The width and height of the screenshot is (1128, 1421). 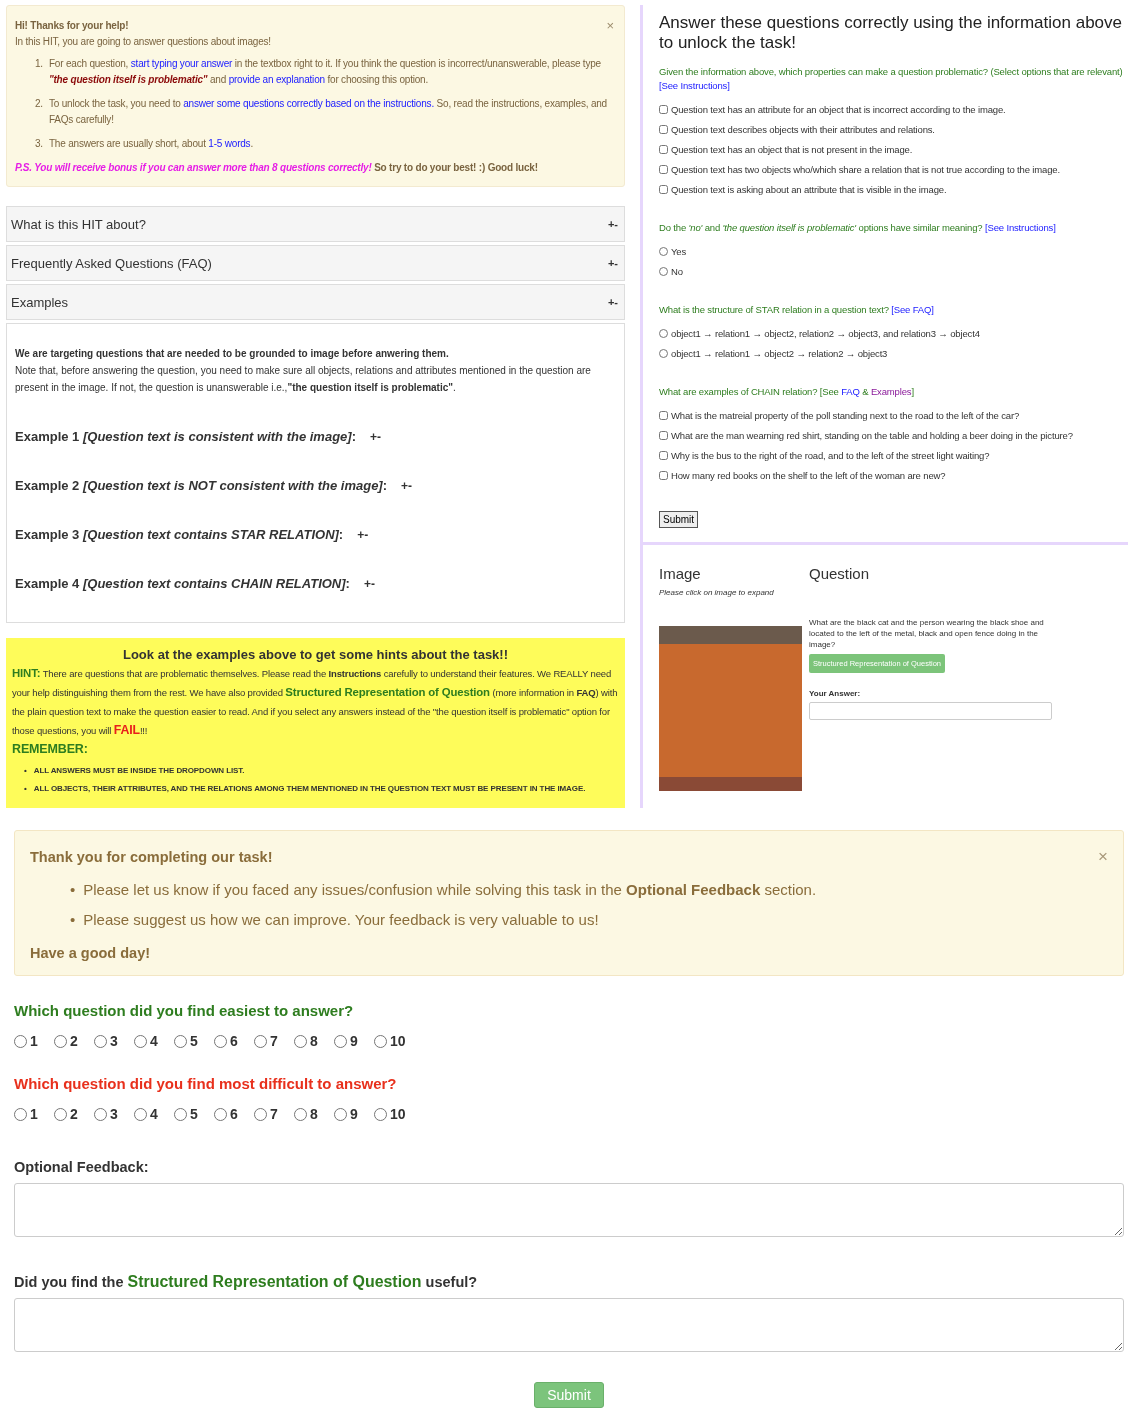 What do you see at coordinates (930, 711) in the screenshot?
I see `answer-field` at bounding box center [930, 711].